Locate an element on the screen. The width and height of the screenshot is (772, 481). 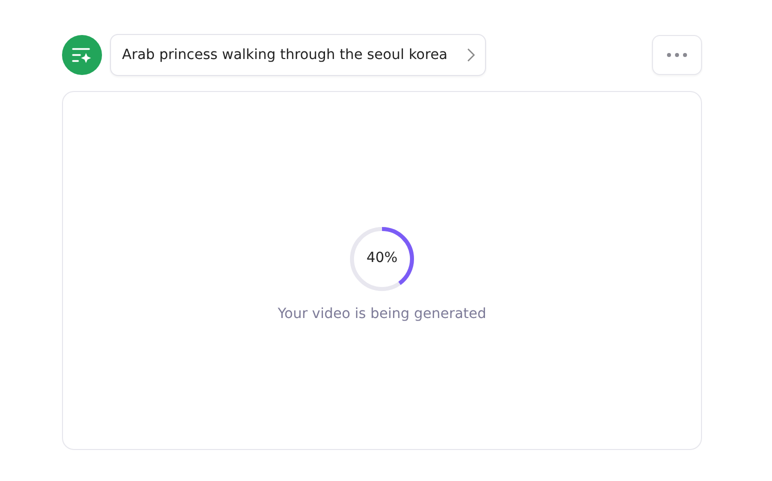
chevron-right-icon is located at coordinates (471, 55).